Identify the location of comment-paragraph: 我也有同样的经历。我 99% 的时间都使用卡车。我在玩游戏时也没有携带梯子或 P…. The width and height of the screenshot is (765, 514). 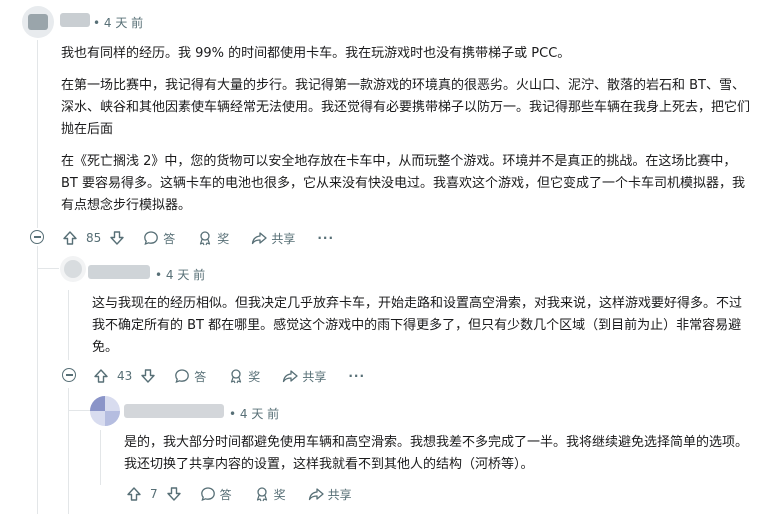
(316, 53).